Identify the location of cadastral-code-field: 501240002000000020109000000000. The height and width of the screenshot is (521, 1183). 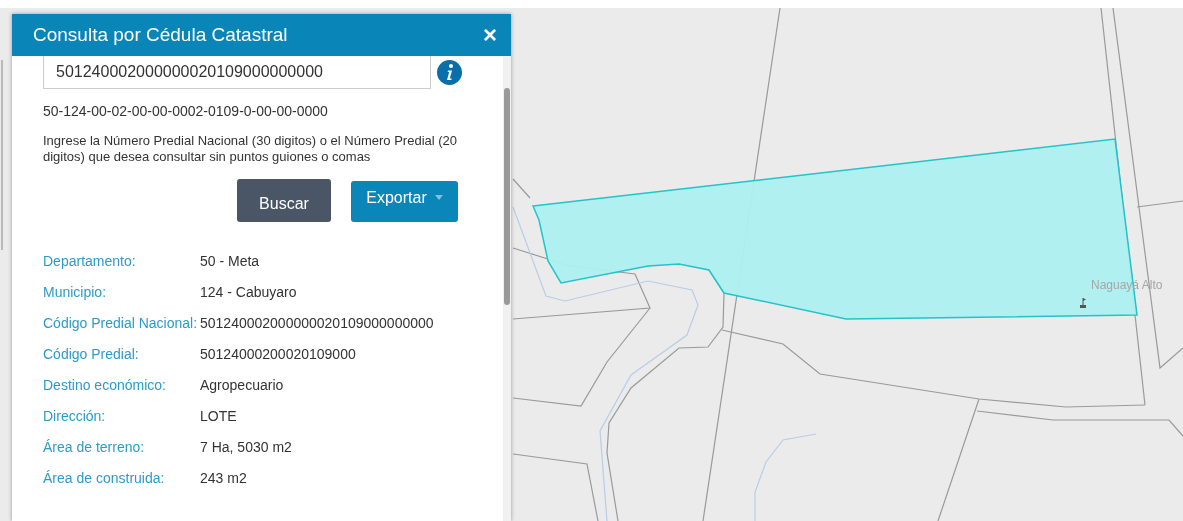
(237, 72).